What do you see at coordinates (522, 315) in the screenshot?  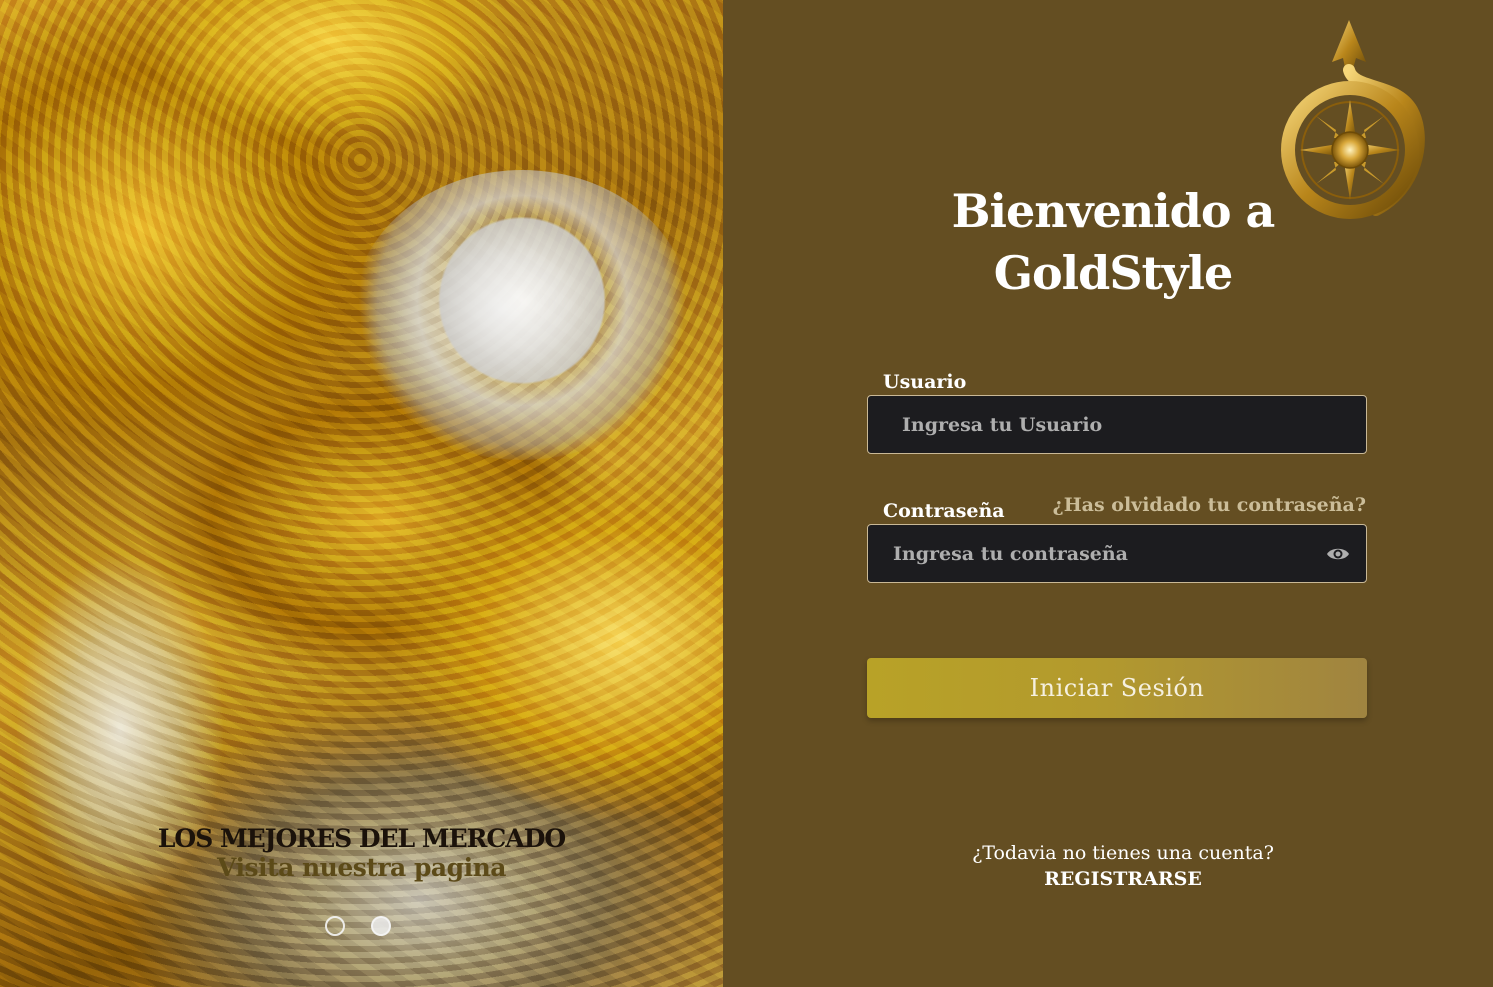 I see `diamond-ring-image` at bounding box center [522, 315].